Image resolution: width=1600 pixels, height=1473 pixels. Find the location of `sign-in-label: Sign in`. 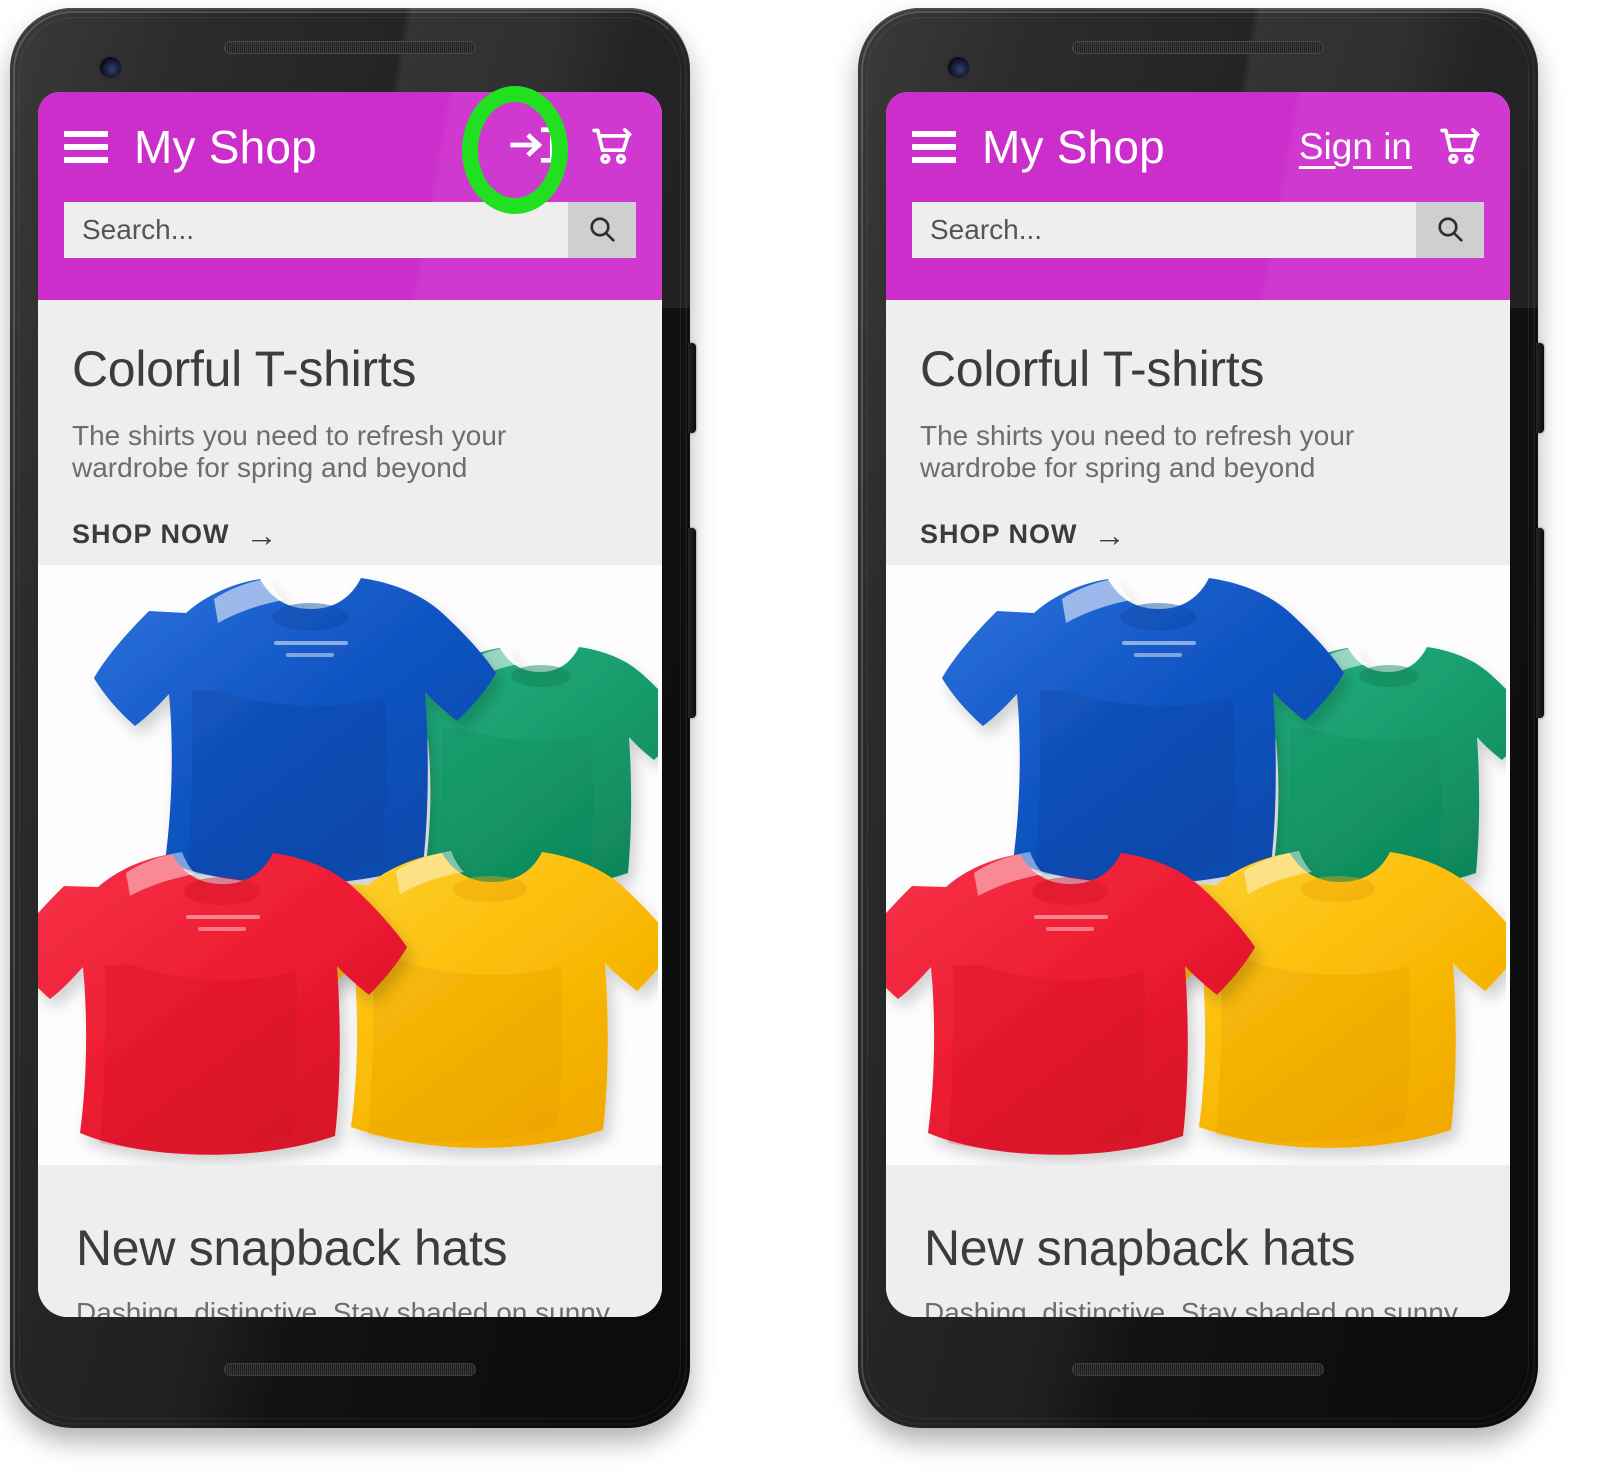

sign-in-label: Sign in is located at coordinates (1355, 146).